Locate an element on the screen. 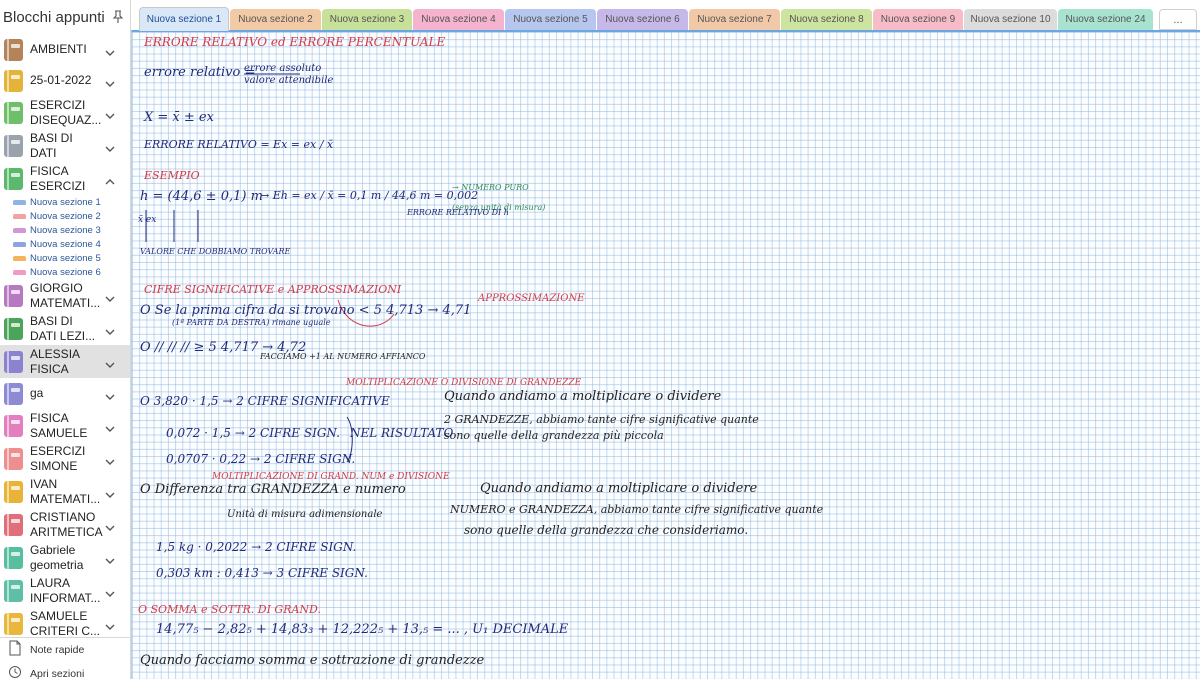 Image resolution: width=1200 pixels, height=679 pixels. section-item-nuova-sezione-2: Nuova sezione 2 is located at coordinates (65, 216).